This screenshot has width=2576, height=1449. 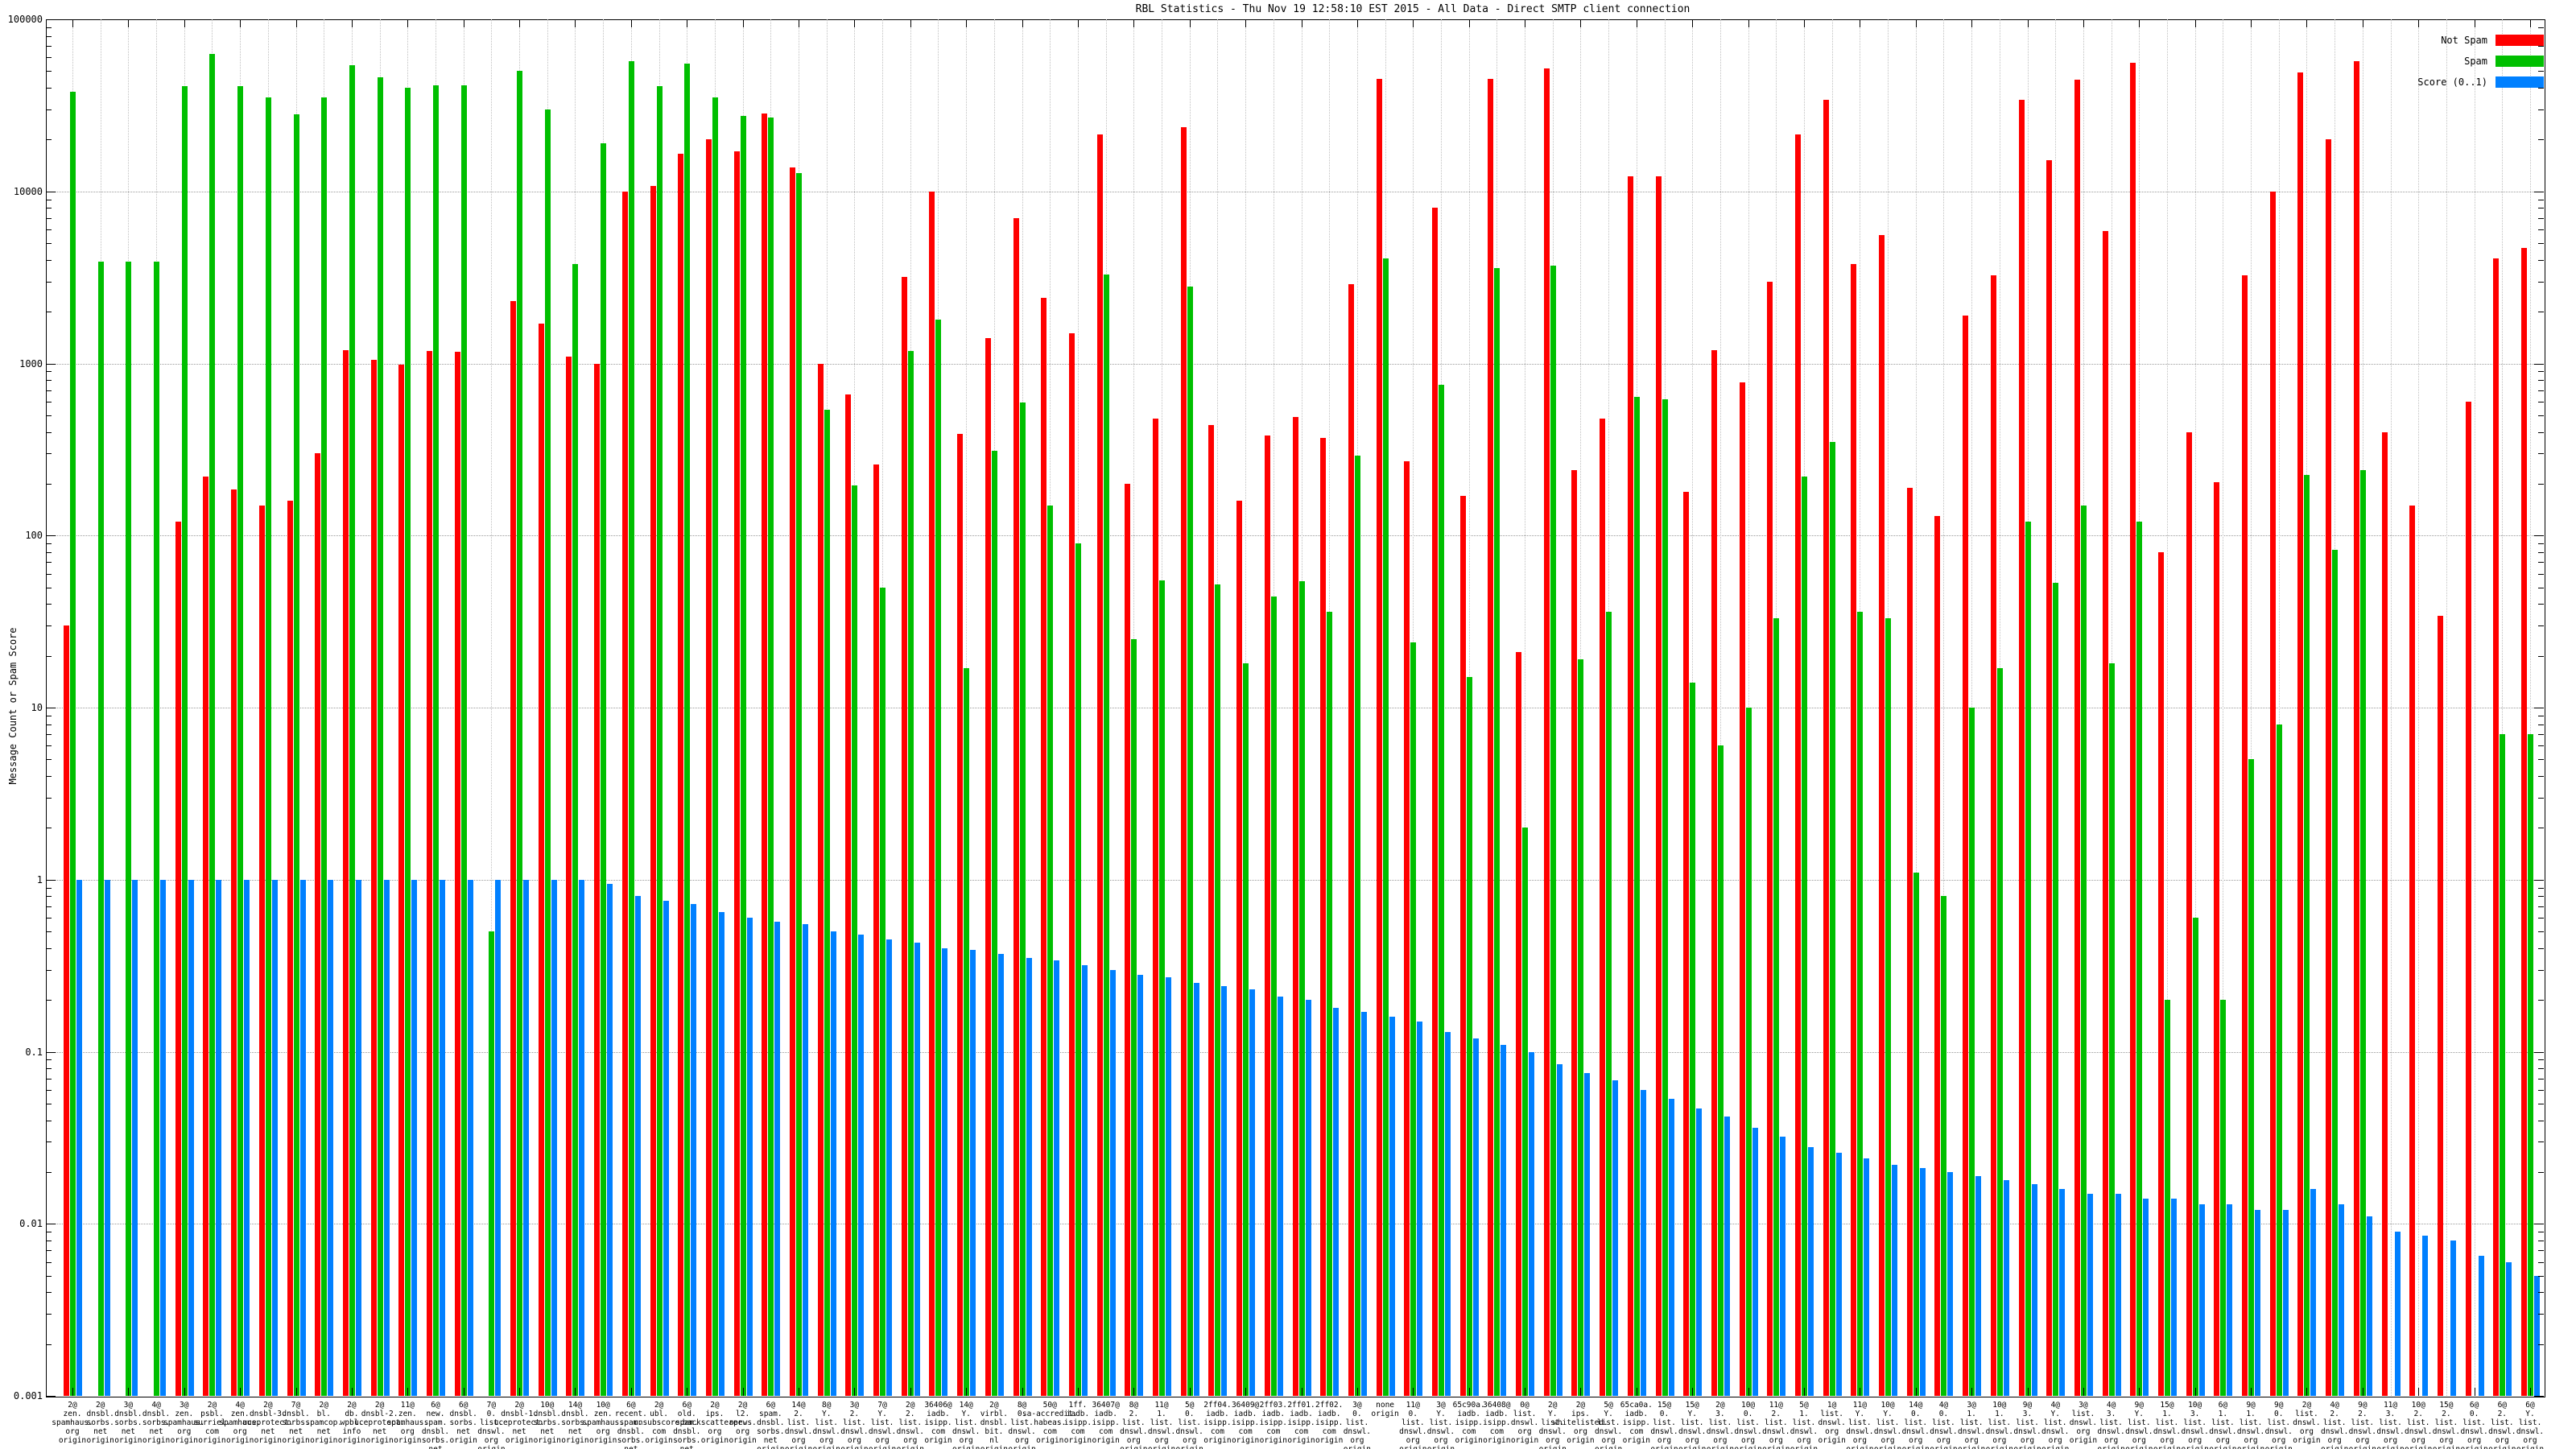 I want to click on legend-item-score: Score (0..1), so click(x=2423, y=82).